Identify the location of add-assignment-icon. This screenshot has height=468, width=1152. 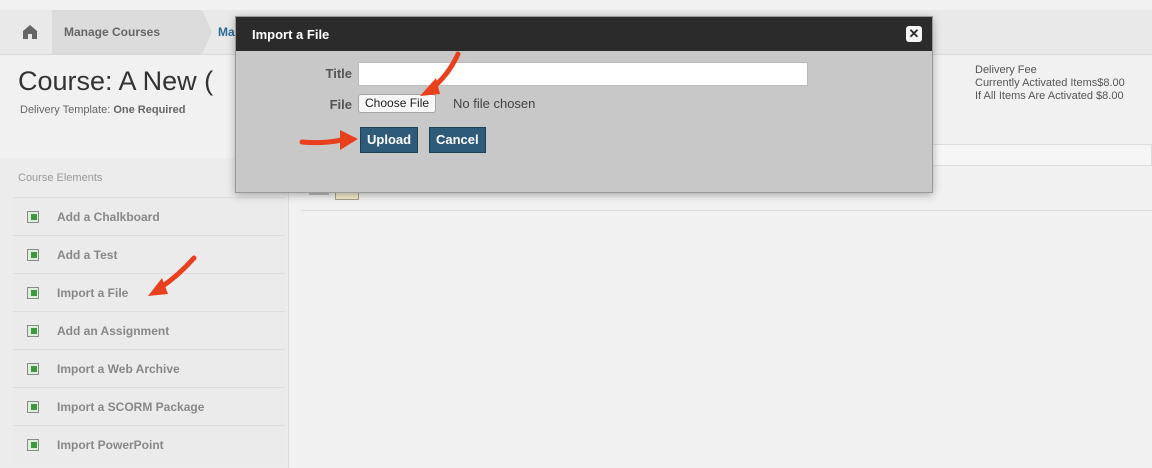
(33, 330).